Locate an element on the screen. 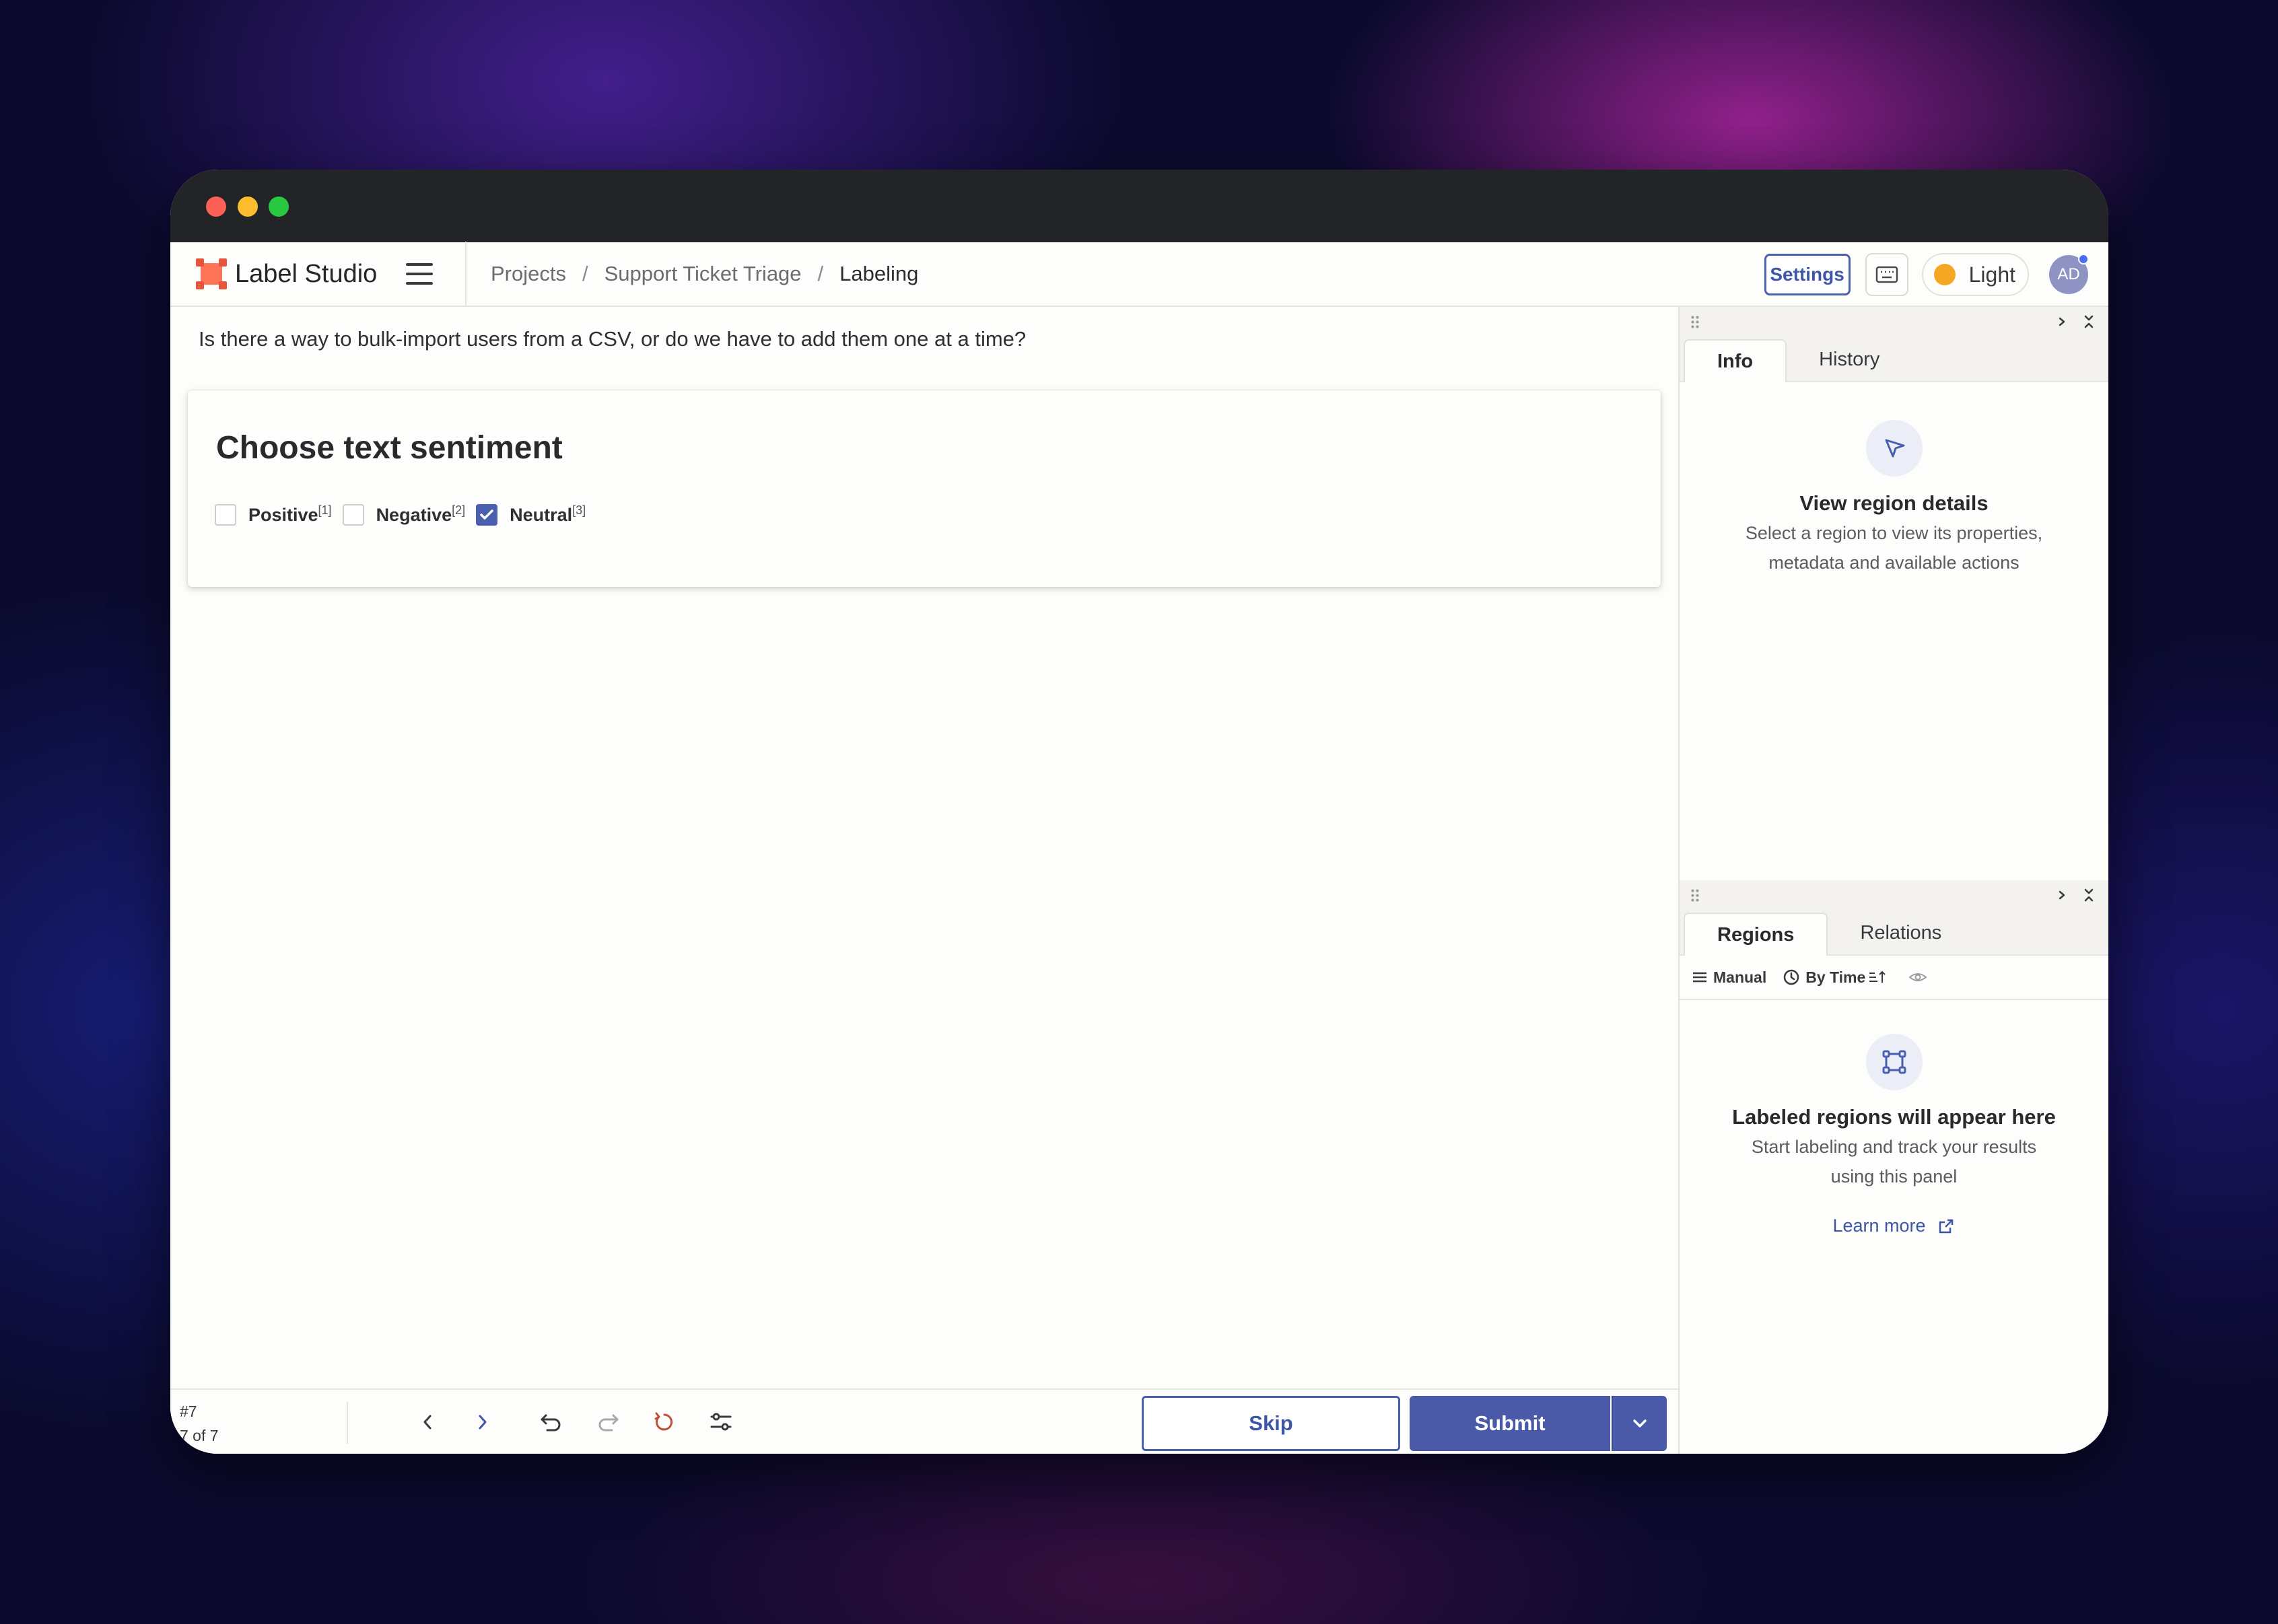 Image resolution: width=2278 pixels, height=1624 pixels. maximize-window-button is located at coordinates (279, 207).